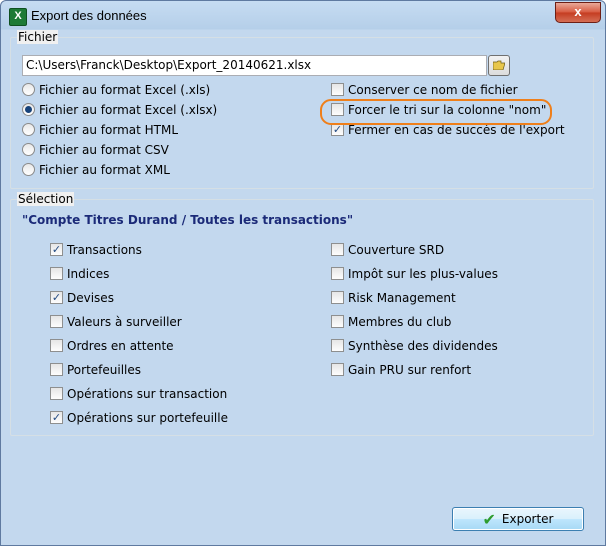 The image size is (606, 546). I want to click on file-option-label: Fermer en cas de succès de l'export, so click(456, 130).